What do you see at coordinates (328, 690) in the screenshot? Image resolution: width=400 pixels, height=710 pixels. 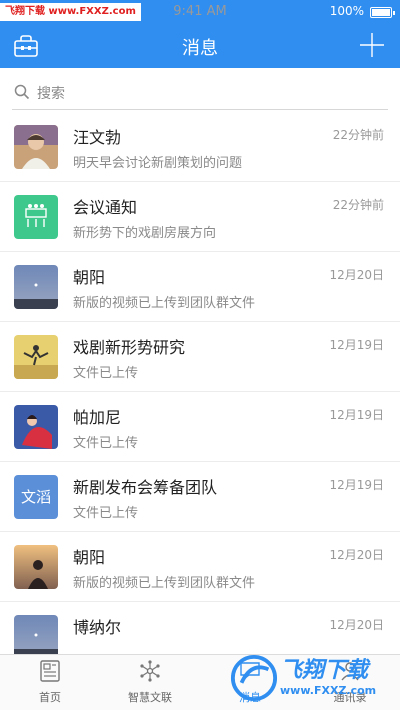 I see `watermark-url: www.FXXZ.com` at bounding box center [328, 690].